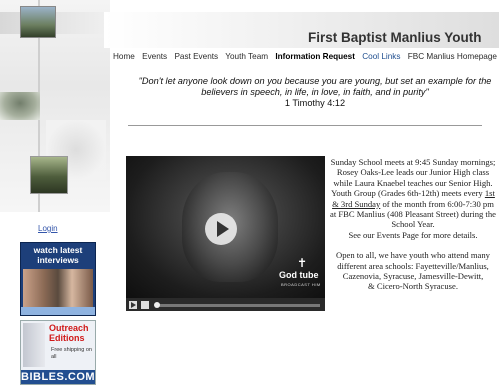  What do you see at coordinates (71, 353) in the screenshot?
I see `ad-subtitle: Free shipping on all` at bounding box center [71, 353].